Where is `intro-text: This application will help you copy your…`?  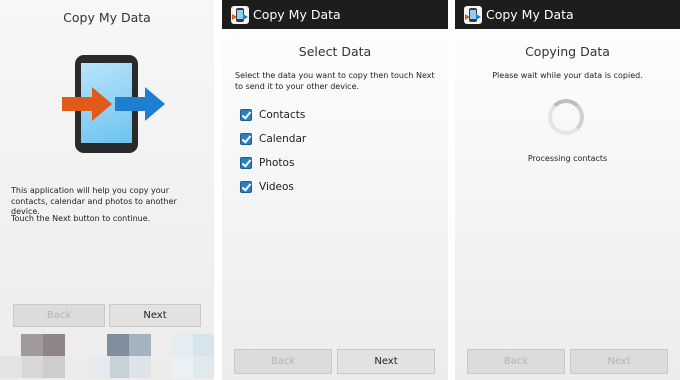
intro-text: This application will help you copy your… is located at coordinates (94, 201).